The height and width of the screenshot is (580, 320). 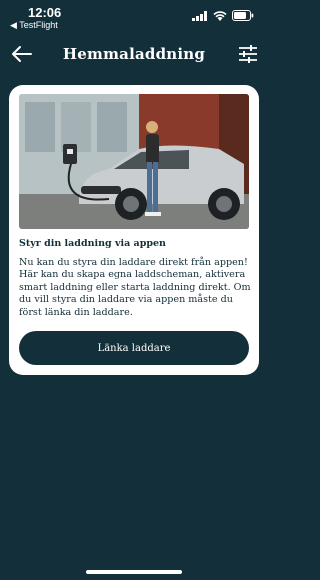 I want to click on wifi-icon, so click(x=220, y=15).